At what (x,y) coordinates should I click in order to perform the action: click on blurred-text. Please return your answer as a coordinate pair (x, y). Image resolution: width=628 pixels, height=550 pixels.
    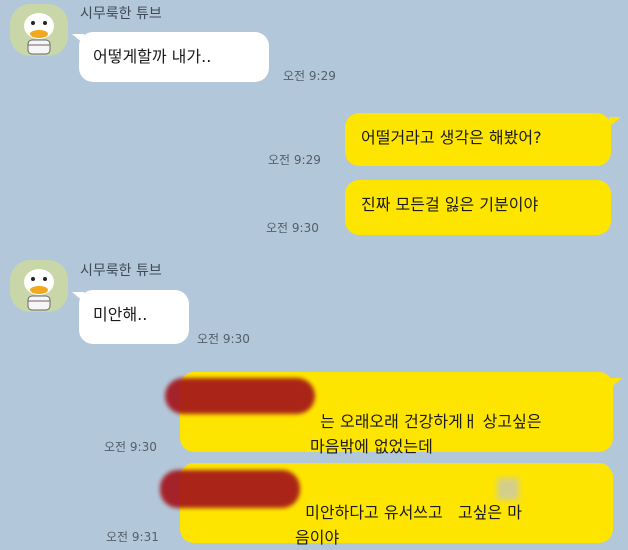
    Looking at the image, I should click on (508, 489).